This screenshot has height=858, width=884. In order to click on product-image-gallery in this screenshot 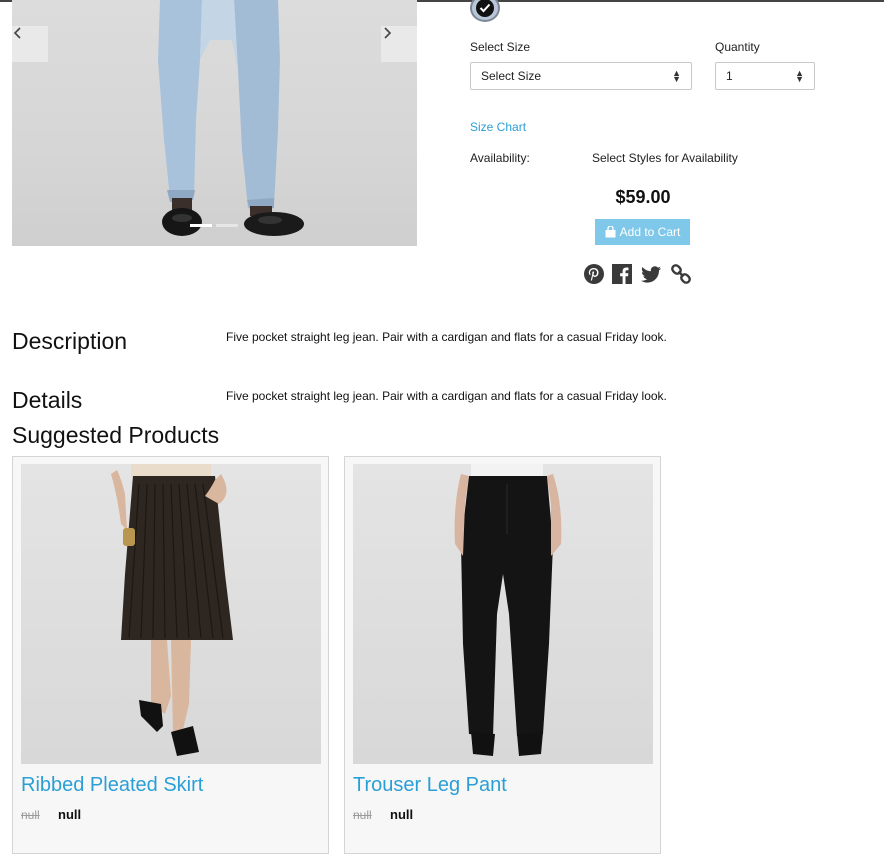, I will do `click(214, 123)`.